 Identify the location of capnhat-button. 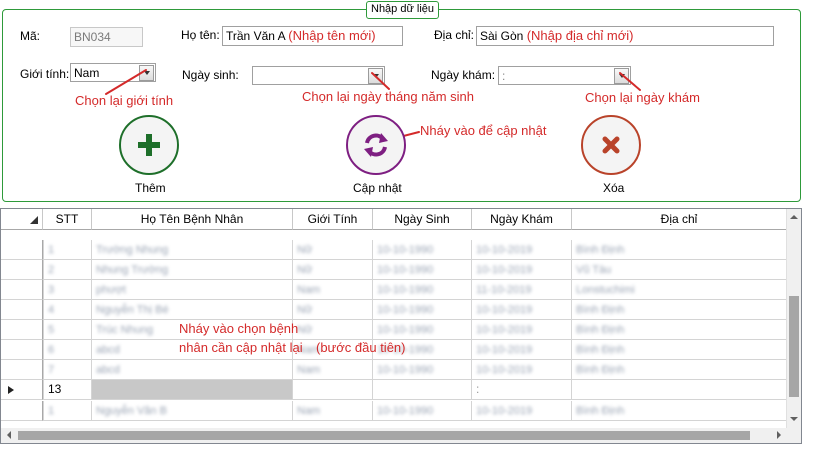
(376, 145).